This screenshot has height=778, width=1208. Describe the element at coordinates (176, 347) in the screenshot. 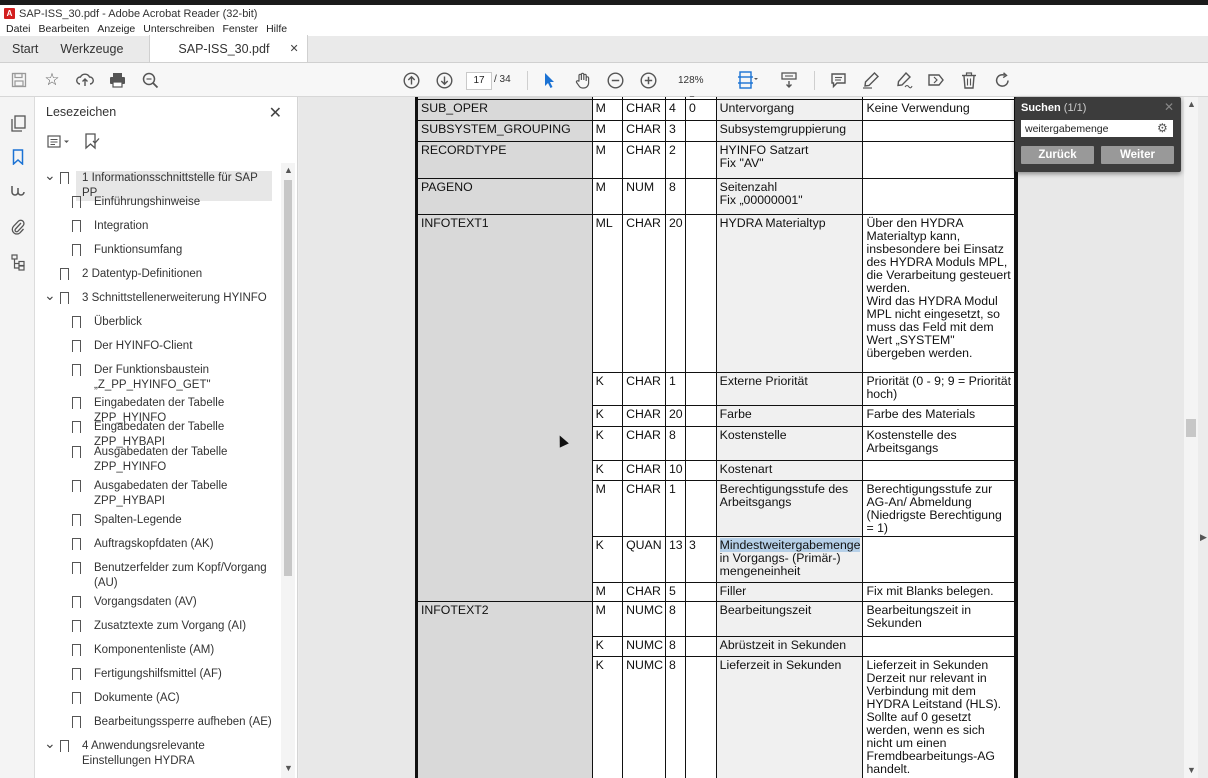

I see `bookmark-item: Der HYINFO-Client` at that location.